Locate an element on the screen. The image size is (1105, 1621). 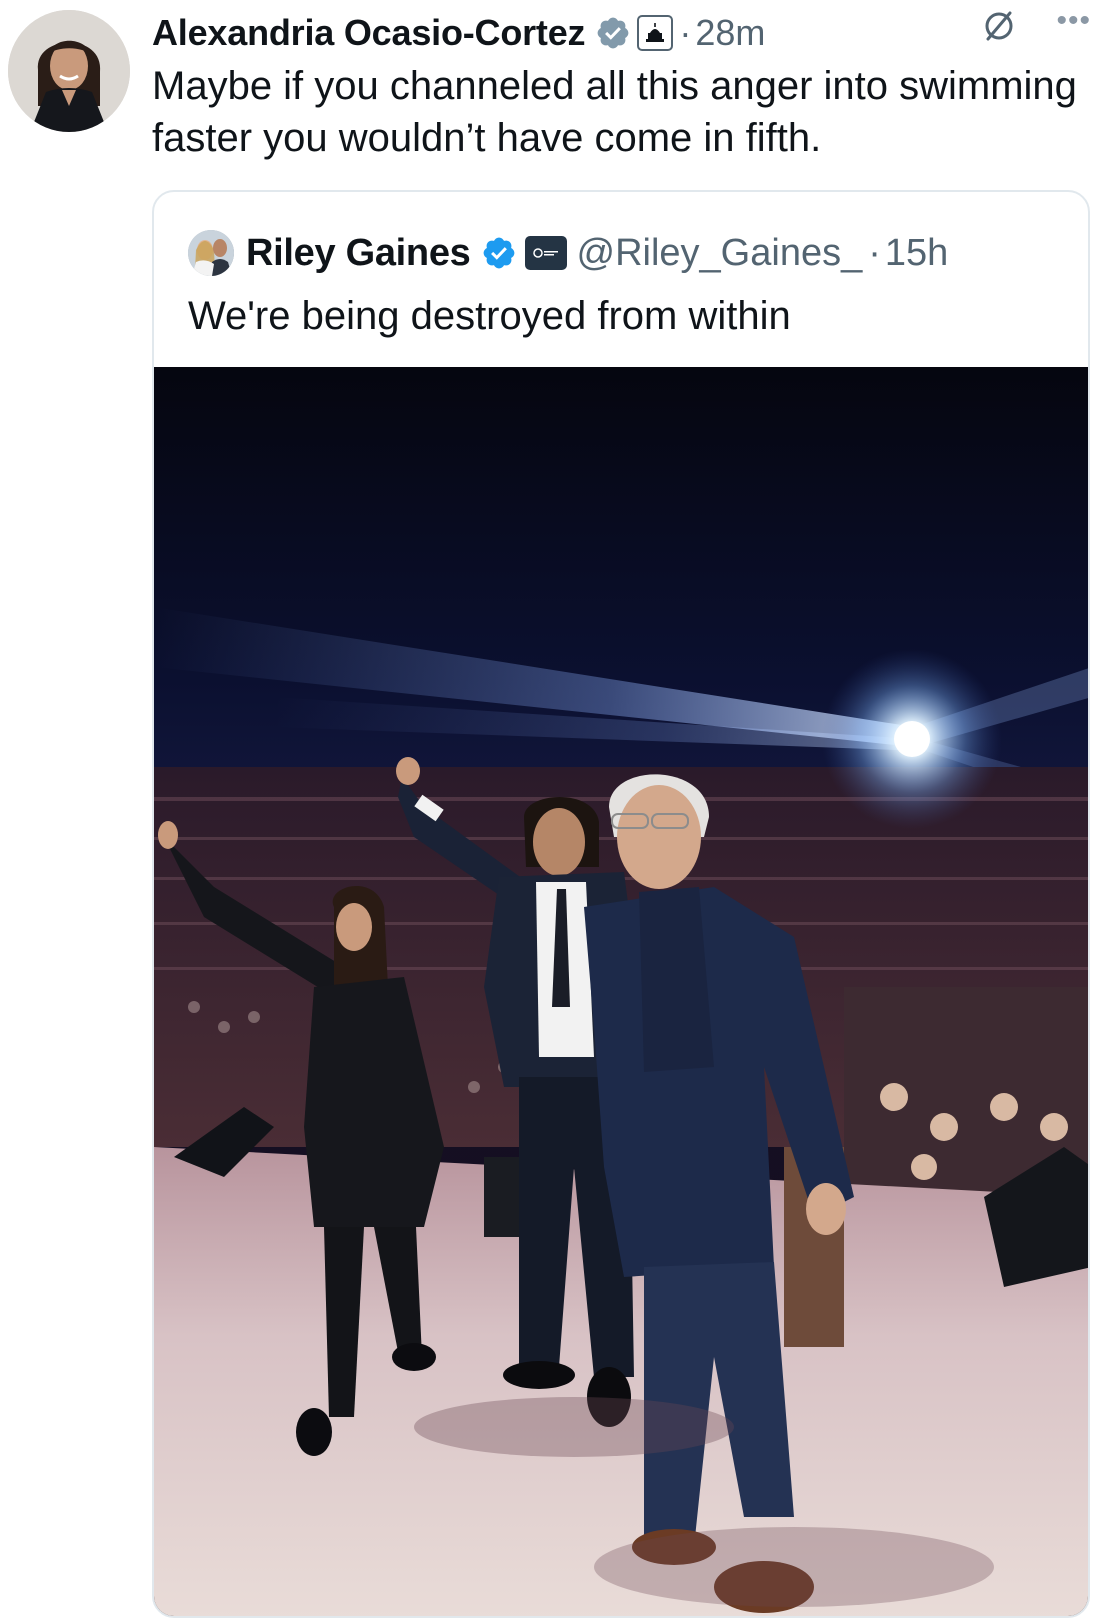
quoted-tweet-text: We're being destroyed from within is located at coordinates (489, 316).